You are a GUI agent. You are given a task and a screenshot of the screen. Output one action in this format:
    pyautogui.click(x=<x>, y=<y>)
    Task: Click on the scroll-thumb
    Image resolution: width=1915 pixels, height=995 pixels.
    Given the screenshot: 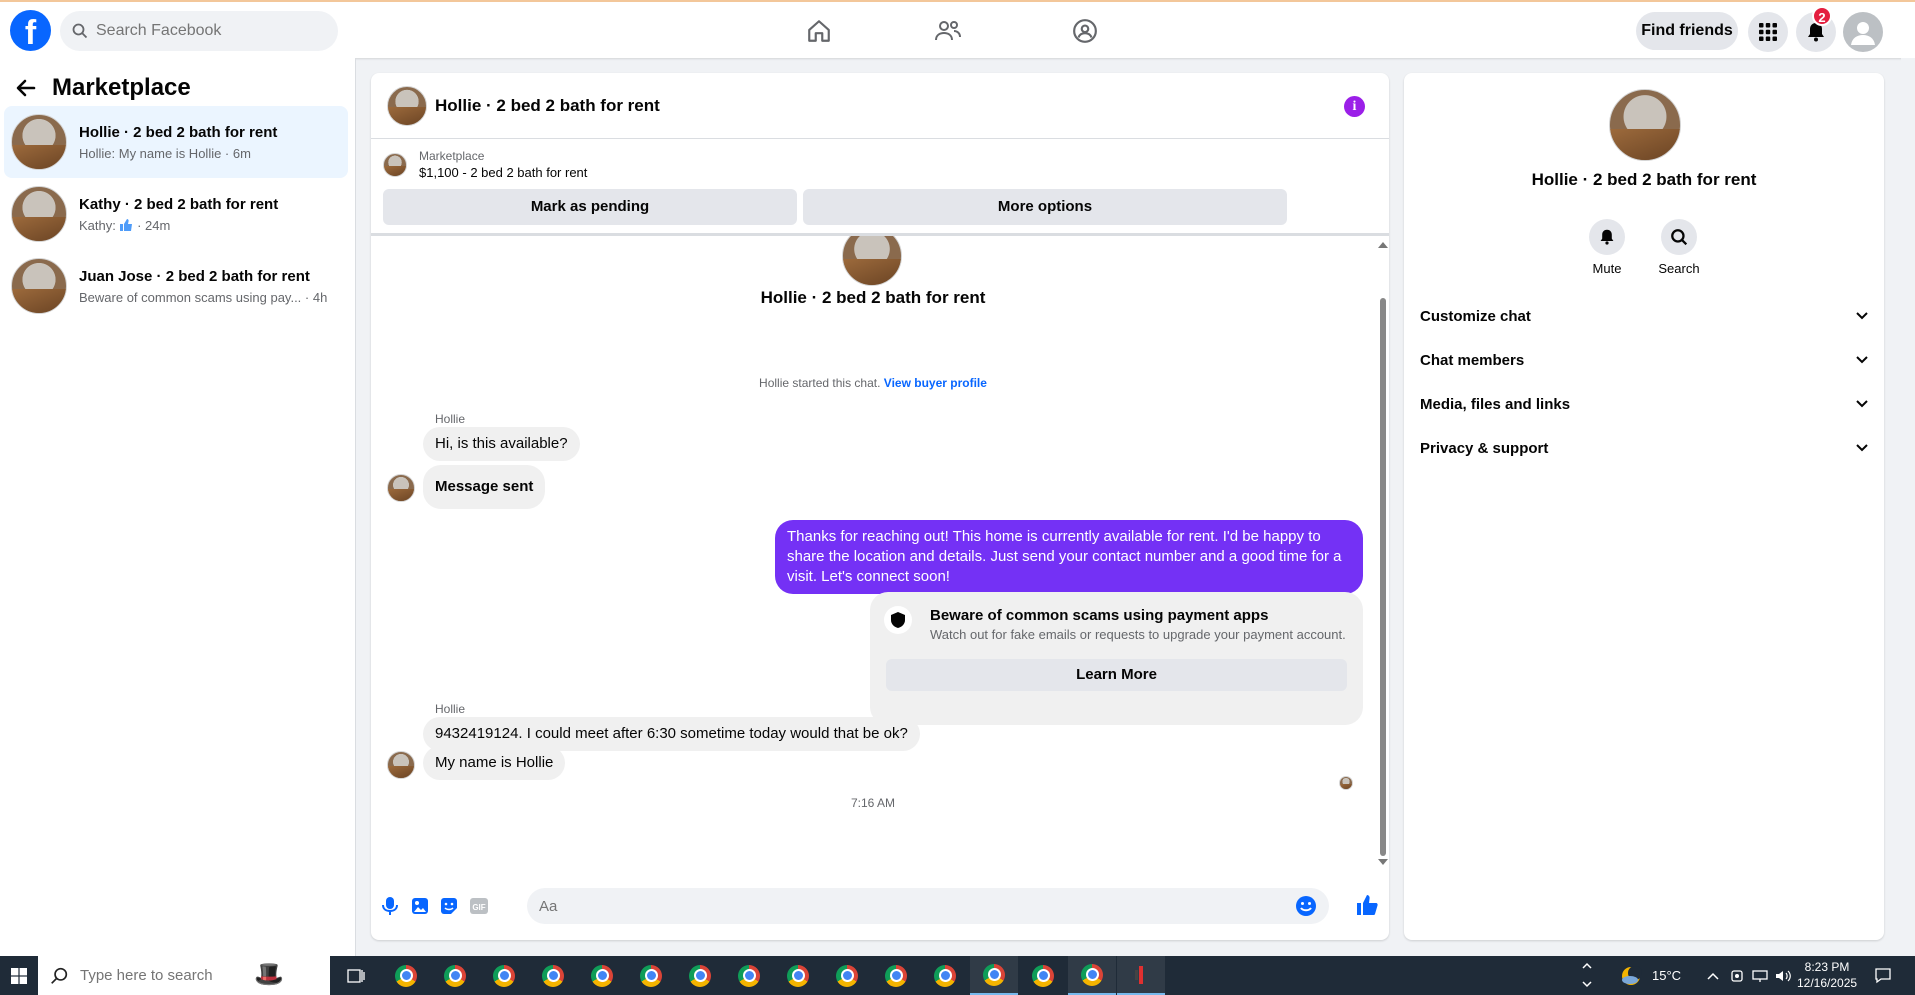 What is the action you would take?
    pyautogui.click(x=1383, y=577)
    